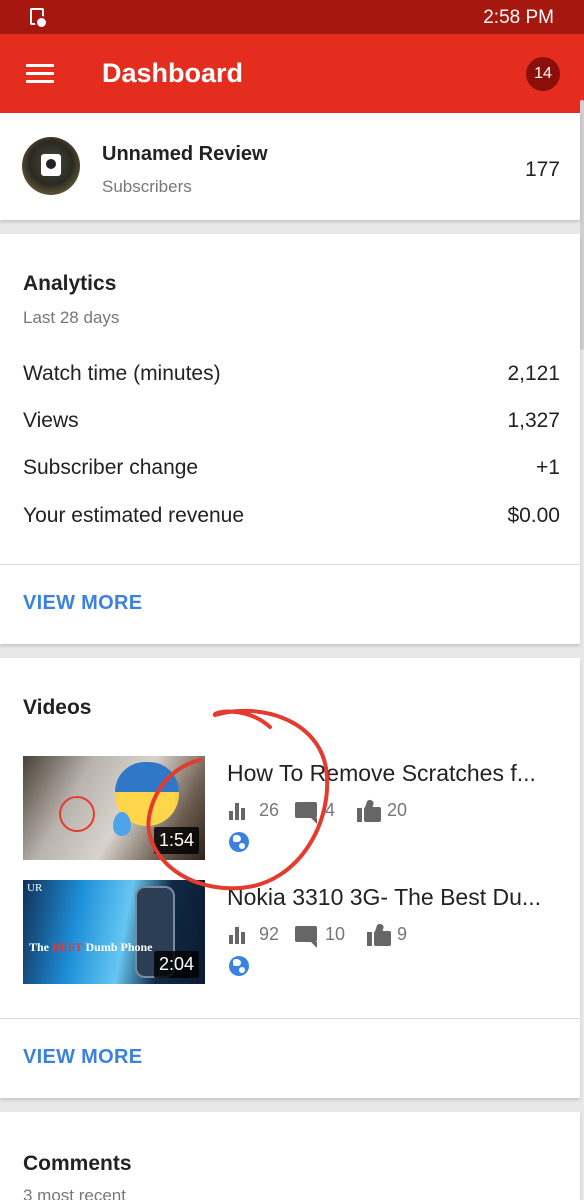  What do you see at coordinates (91, 947) in the screenshot?
I see `thumbnail-caption: The BEST Dumb Phone` at bounding box center [91, 947].